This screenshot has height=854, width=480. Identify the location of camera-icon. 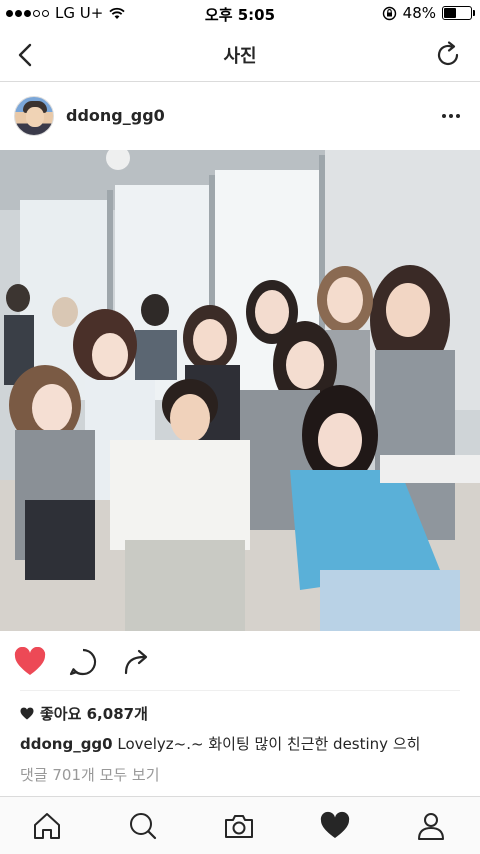
(239, 826).